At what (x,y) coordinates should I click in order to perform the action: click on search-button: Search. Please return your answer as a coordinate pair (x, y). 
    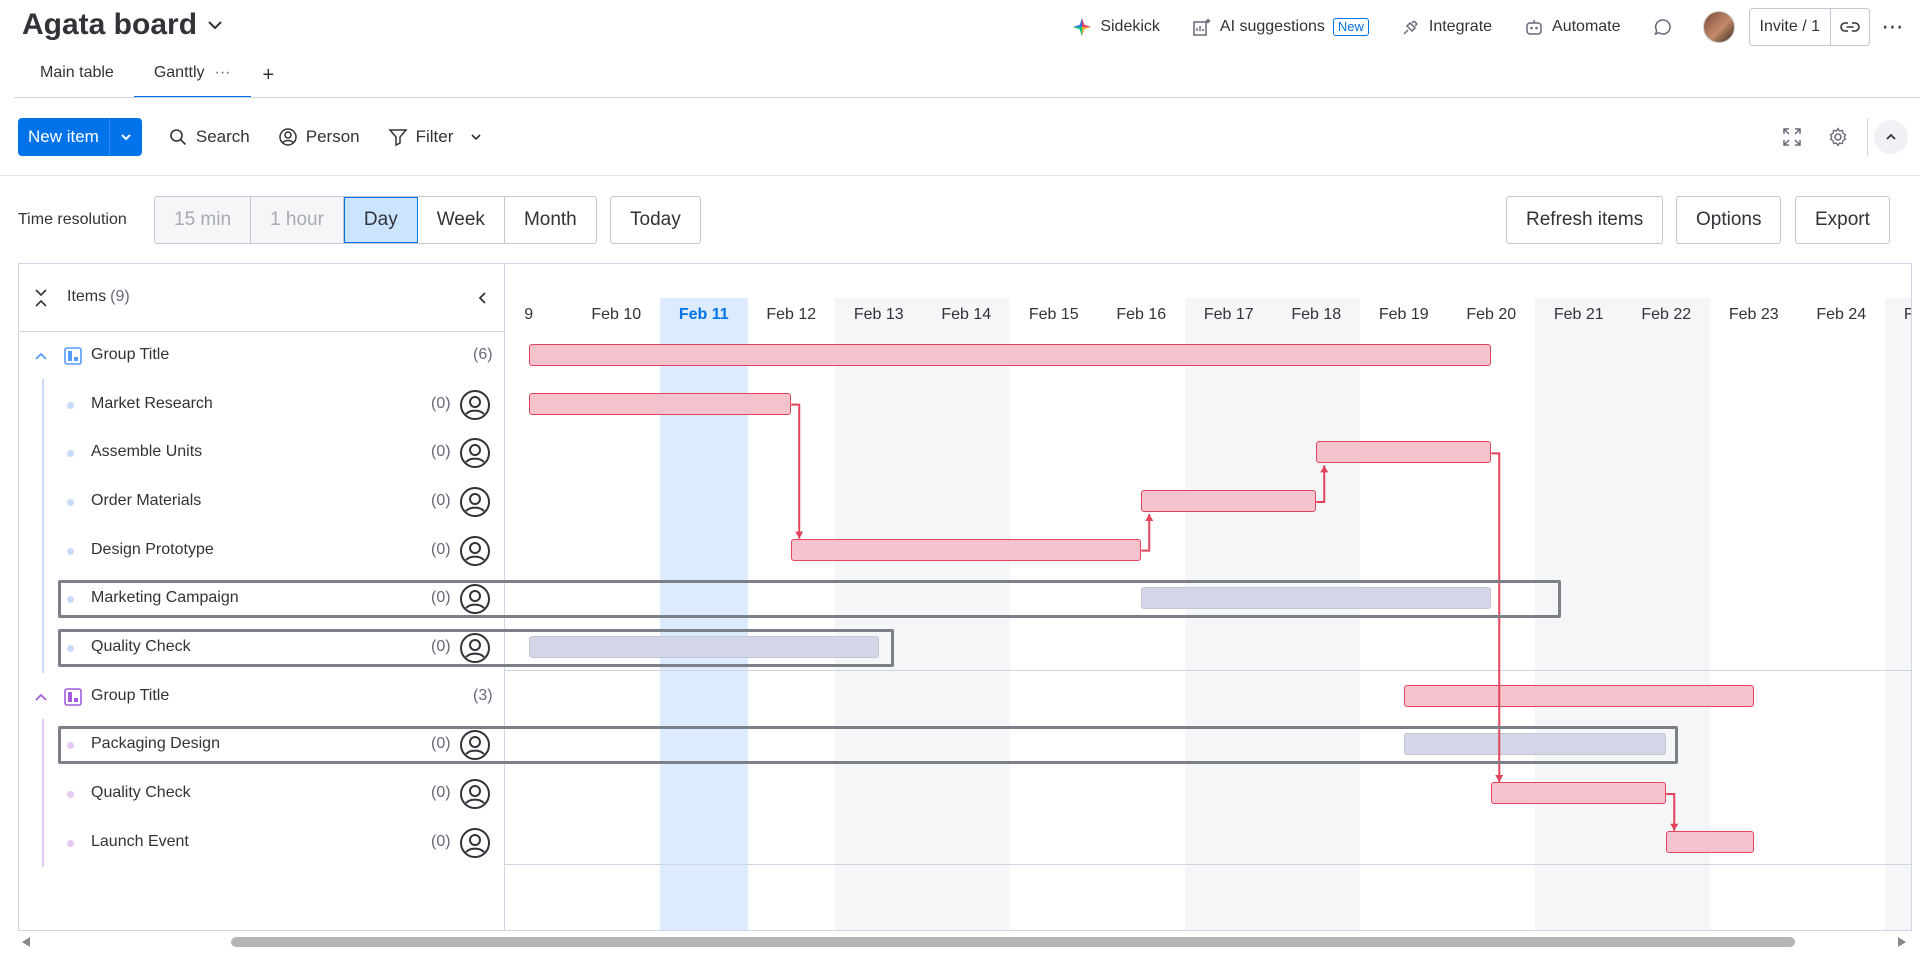
    Looking at the image, I should click on (209, 137).